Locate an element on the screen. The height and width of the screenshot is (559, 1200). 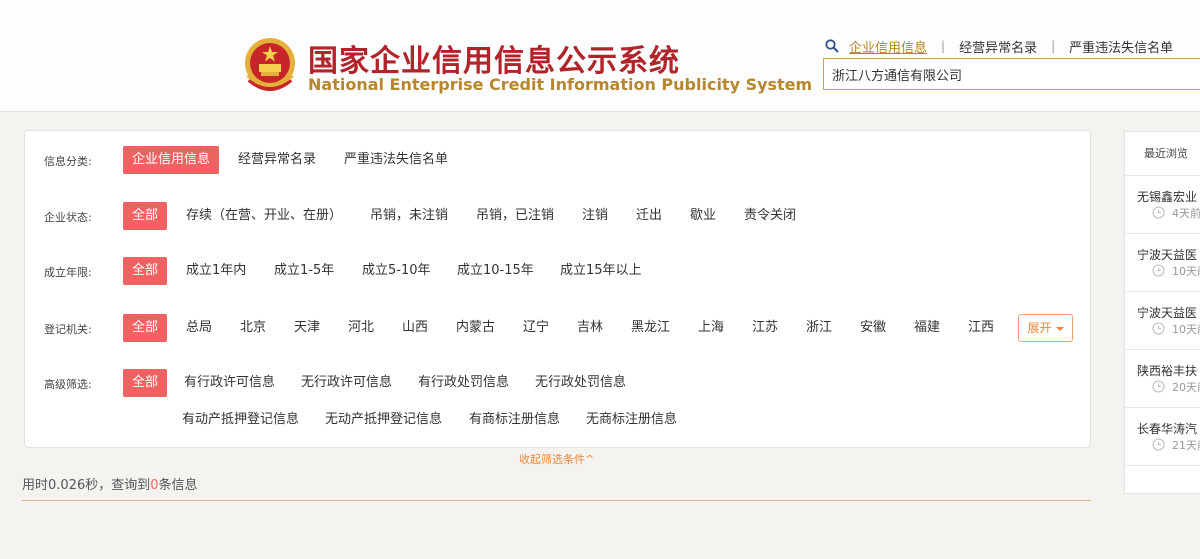
filter-row-advanced: 高级筛选: 全部 有行政许可信息 无行政许可信息 有行政处罚信息 无行政处罚信息 is located at coordinates (557, 383).